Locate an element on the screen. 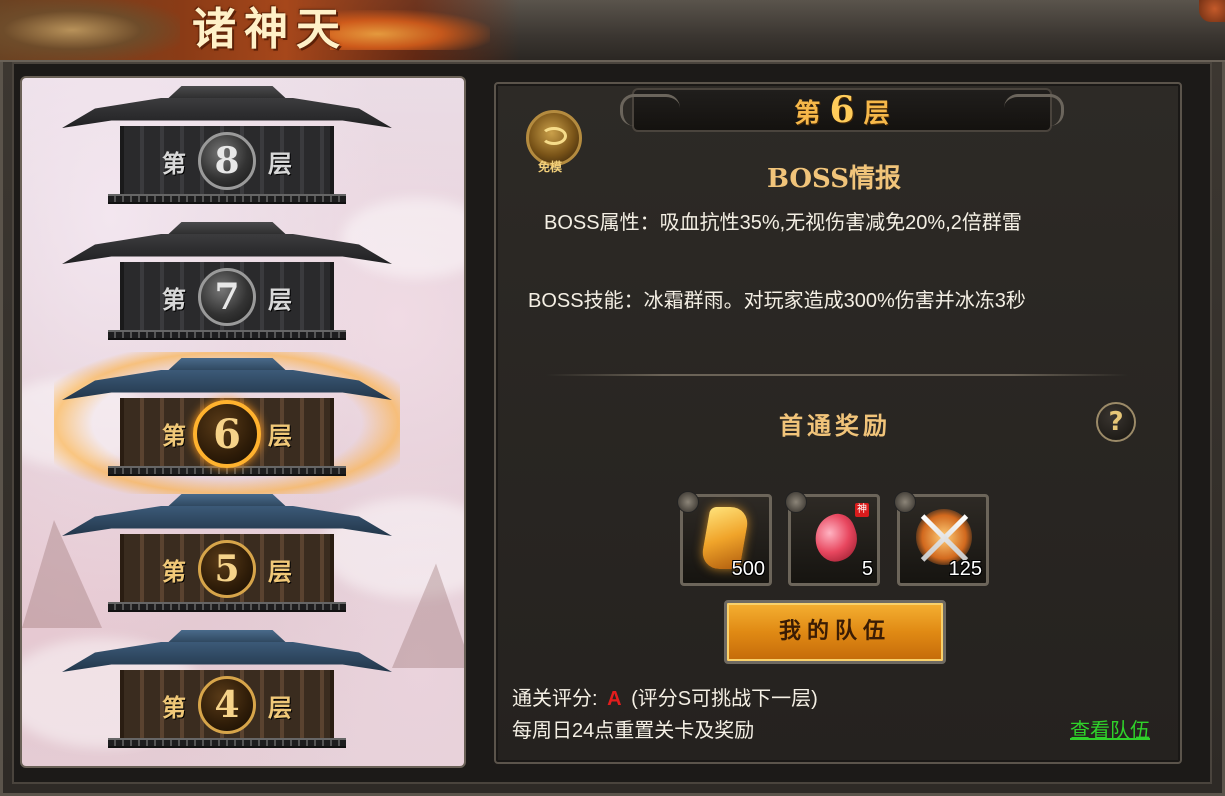  flame-ornament-icon is located at coordinates (410, 30).